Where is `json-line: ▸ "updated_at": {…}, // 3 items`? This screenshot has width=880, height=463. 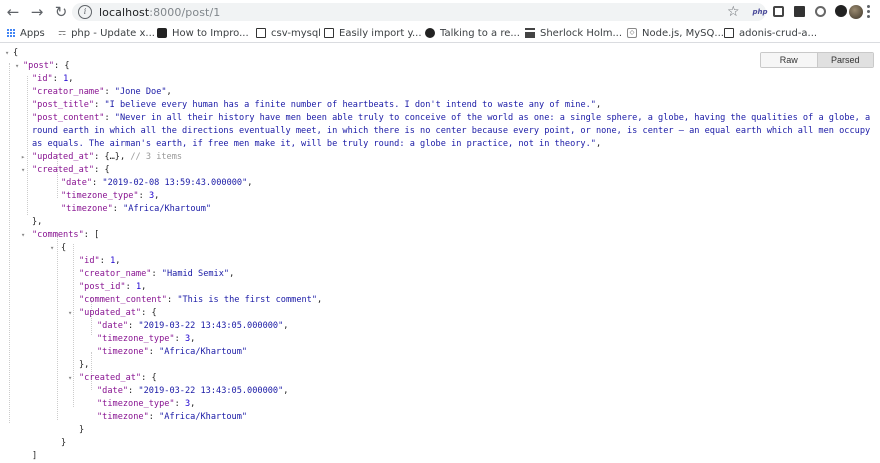
json-line: ▸ "updated_at": {…}, // 3 items is located at coordinates (102, 157).